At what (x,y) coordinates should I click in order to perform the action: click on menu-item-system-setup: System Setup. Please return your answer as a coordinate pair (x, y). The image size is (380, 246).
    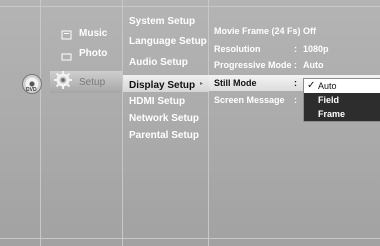
    Looking at the image, I should click on (162, 21).